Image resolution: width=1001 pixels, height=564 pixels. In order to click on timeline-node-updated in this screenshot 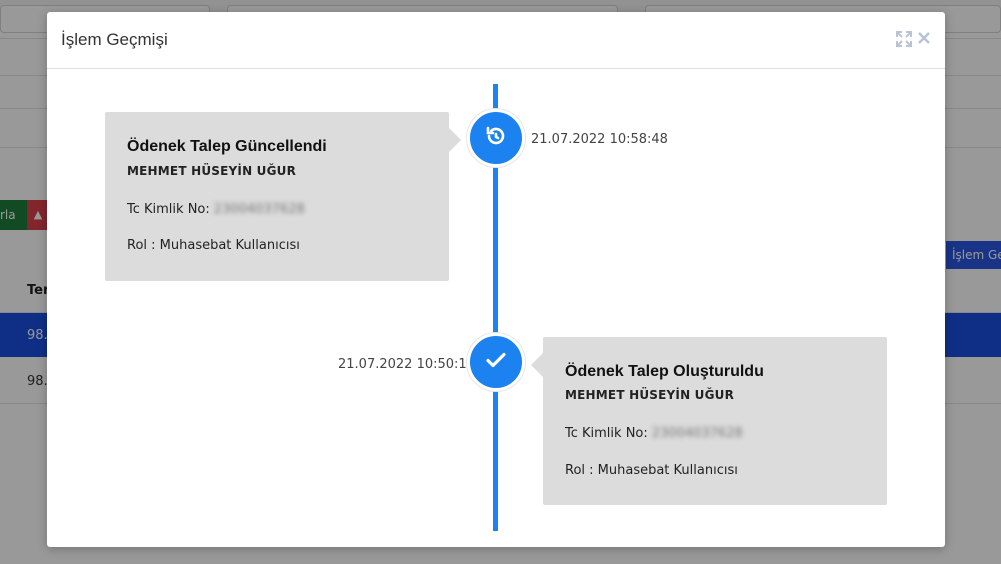, I will do `click(496, 138)`.